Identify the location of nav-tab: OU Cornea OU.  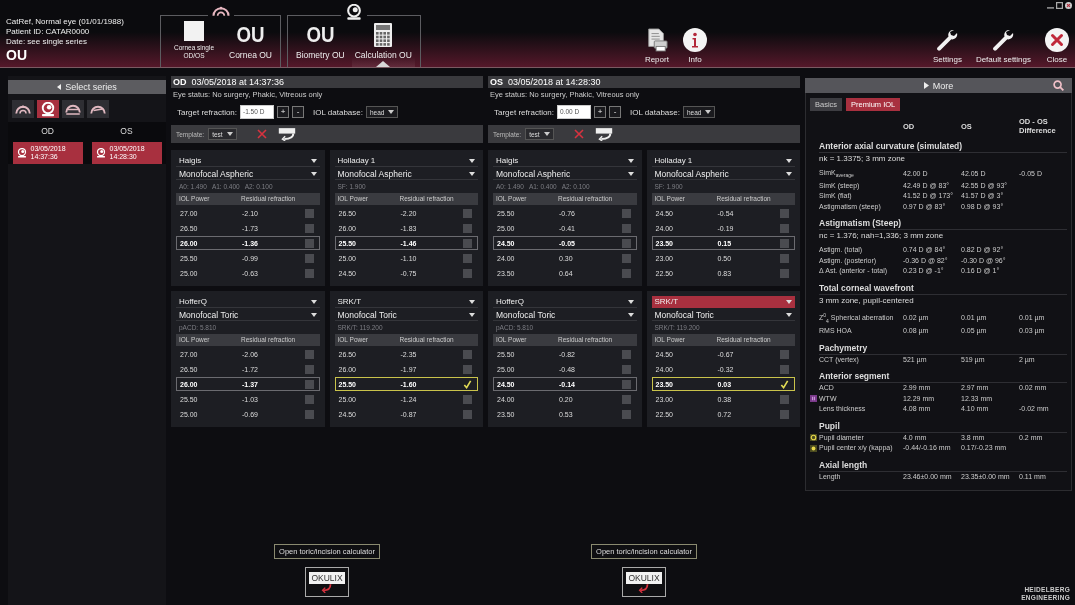
(250, 41).